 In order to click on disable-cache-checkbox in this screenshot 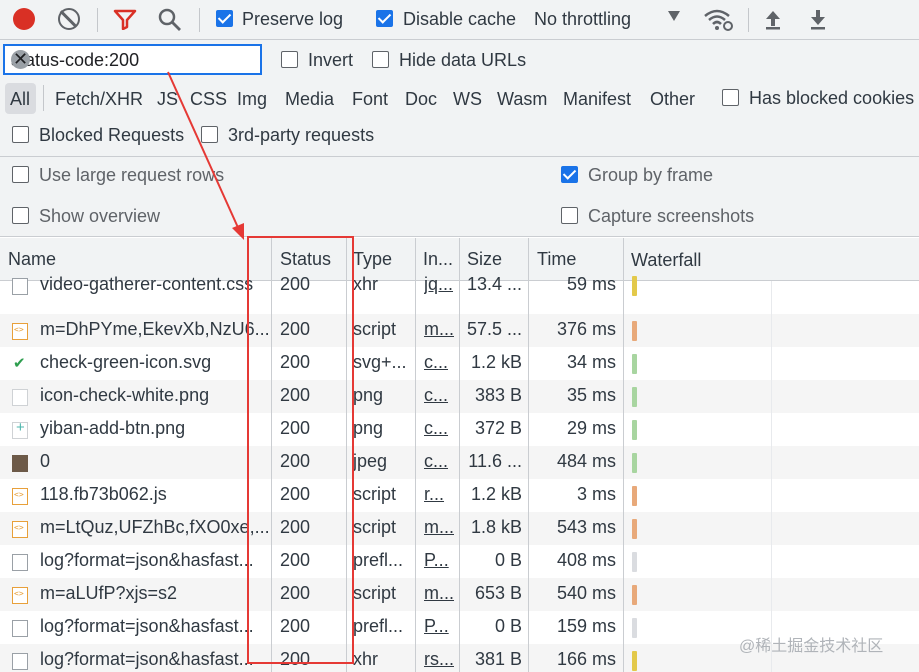, I will do `click(384, 18)`.